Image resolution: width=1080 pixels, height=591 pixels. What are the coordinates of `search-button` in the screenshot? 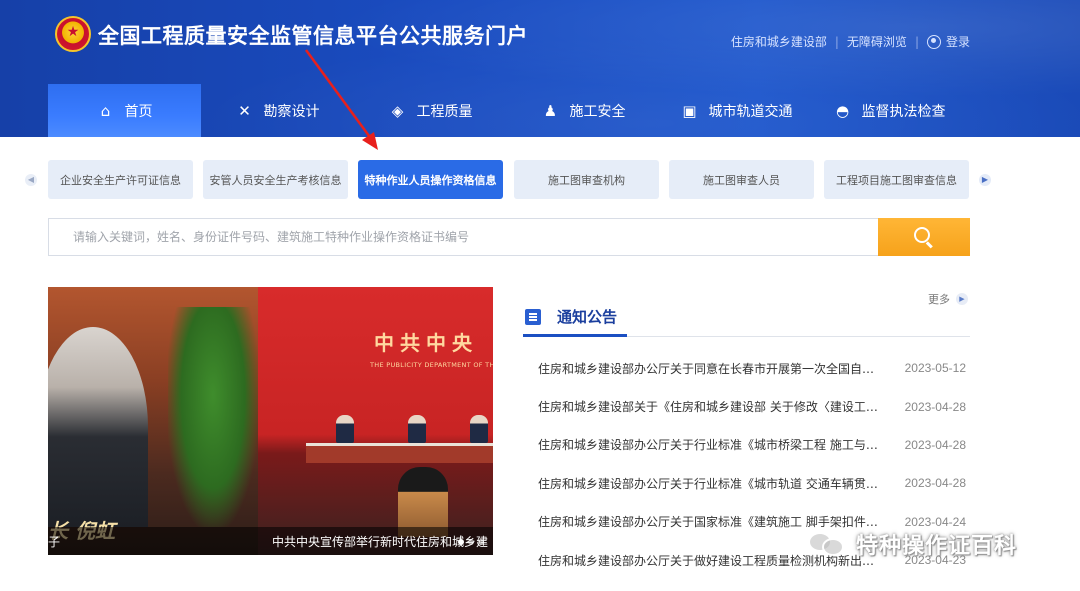 It's located at (924, 237).